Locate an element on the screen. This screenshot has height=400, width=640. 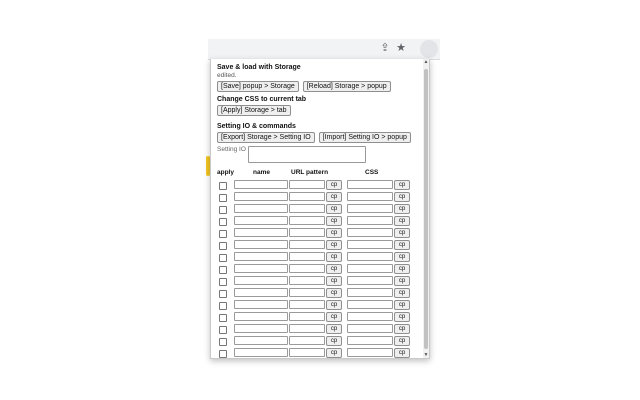
share-icon: ⇪ is located at coordinates (385, 48).